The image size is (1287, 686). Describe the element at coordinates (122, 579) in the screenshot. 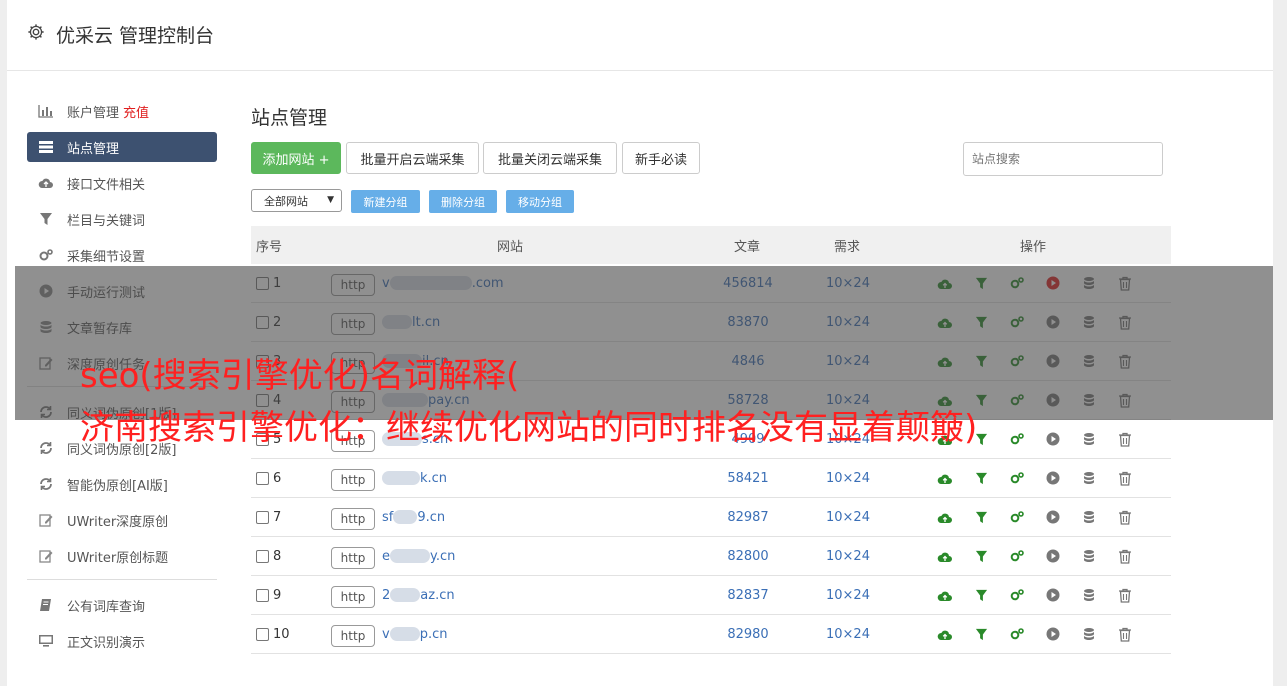

I see `sidebar-divider` at that location.